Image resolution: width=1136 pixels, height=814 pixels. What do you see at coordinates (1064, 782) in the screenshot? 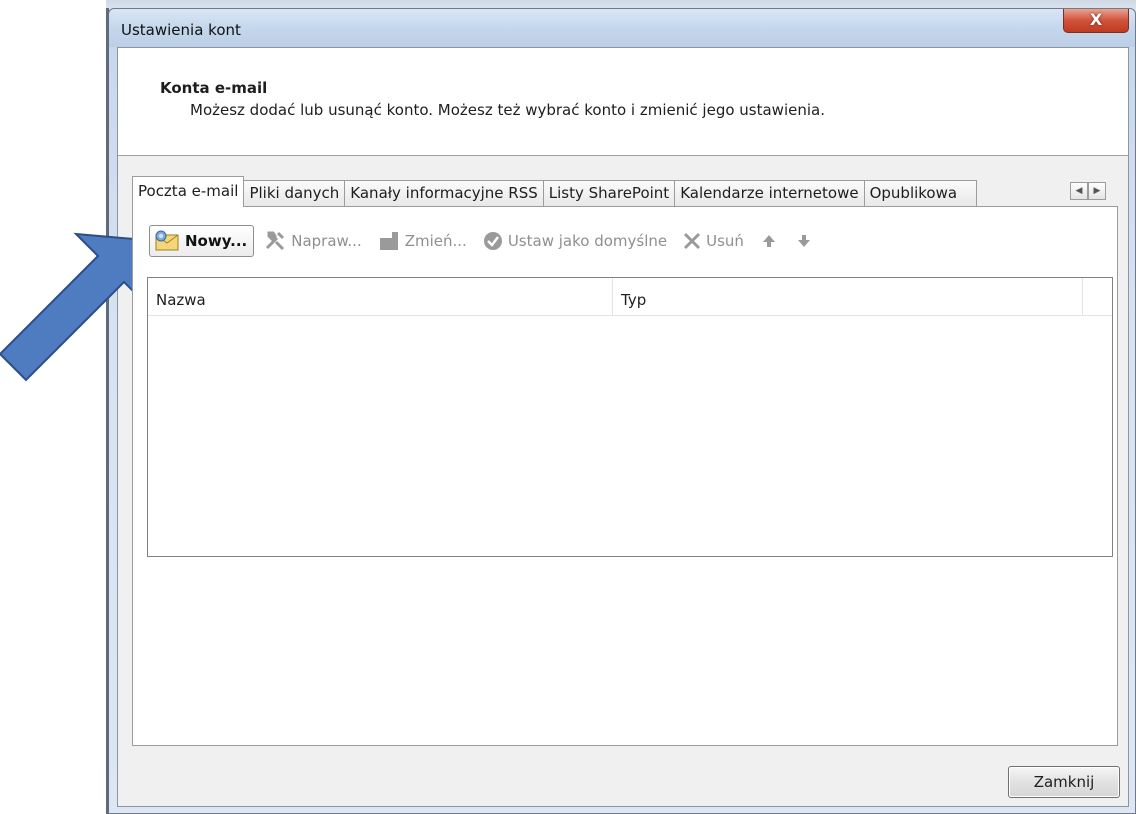
I see `close-button: Zamknij` at bounding box center [1064, 782].